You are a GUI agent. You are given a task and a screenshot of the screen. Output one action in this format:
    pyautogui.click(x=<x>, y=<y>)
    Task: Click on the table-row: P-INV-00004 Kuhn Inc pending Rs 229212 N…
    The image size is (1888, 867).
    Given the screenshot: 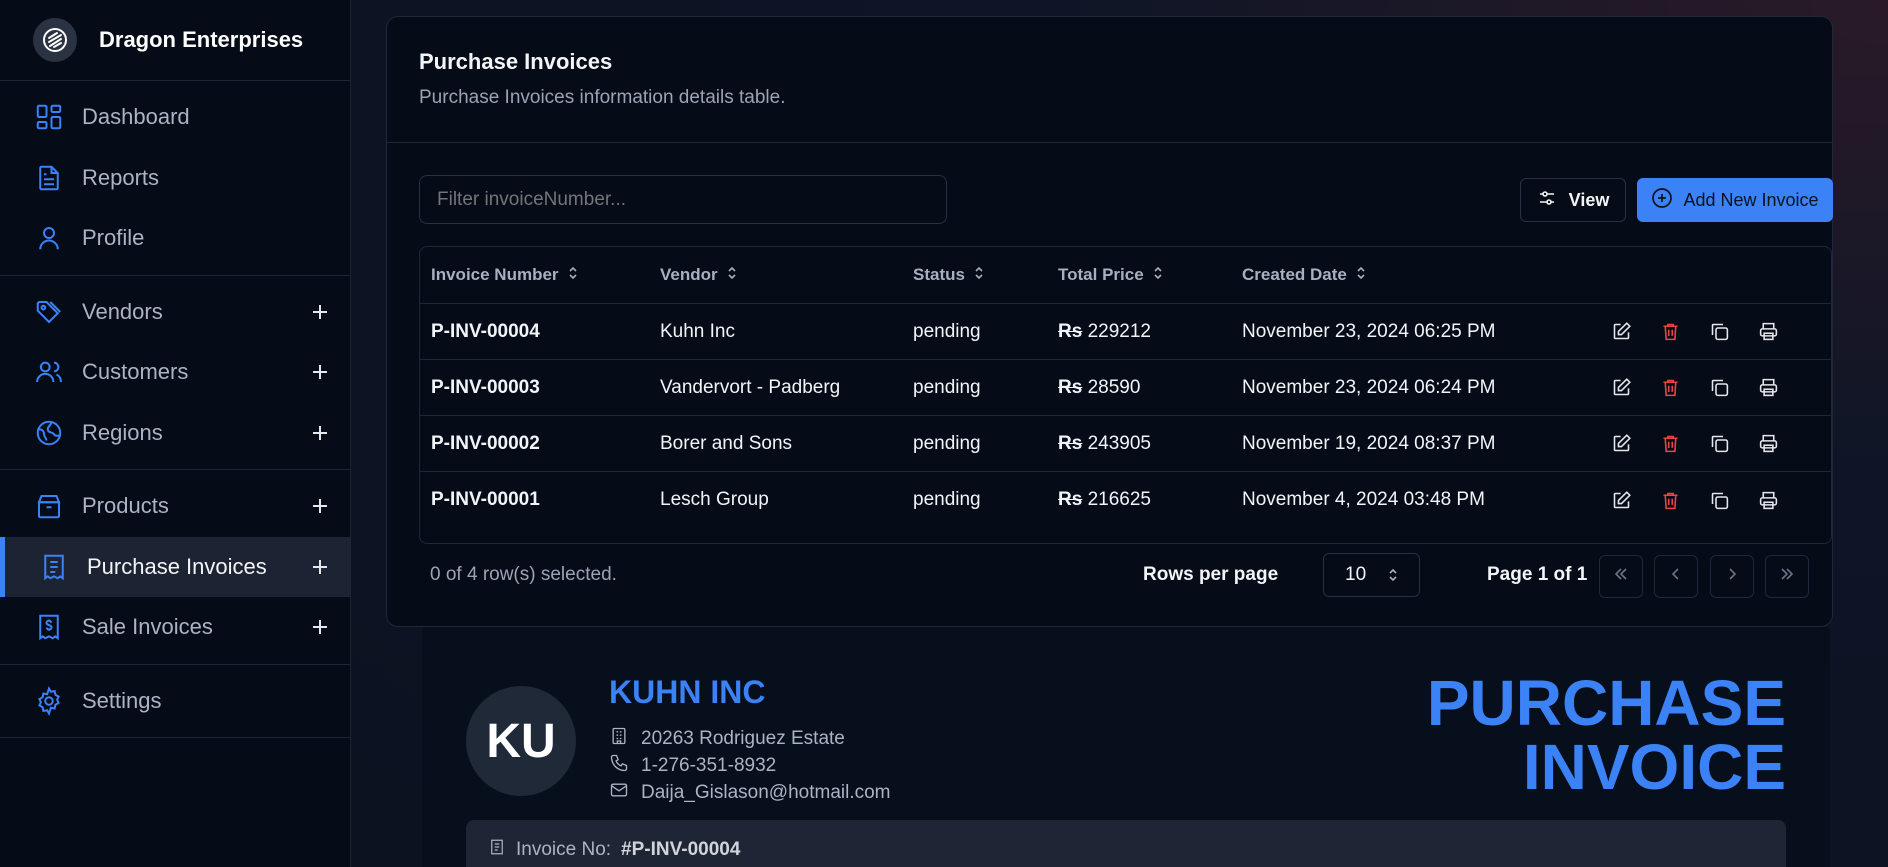 What is the action you would take?
    pyautogui.click(x=1125, y=332)
    